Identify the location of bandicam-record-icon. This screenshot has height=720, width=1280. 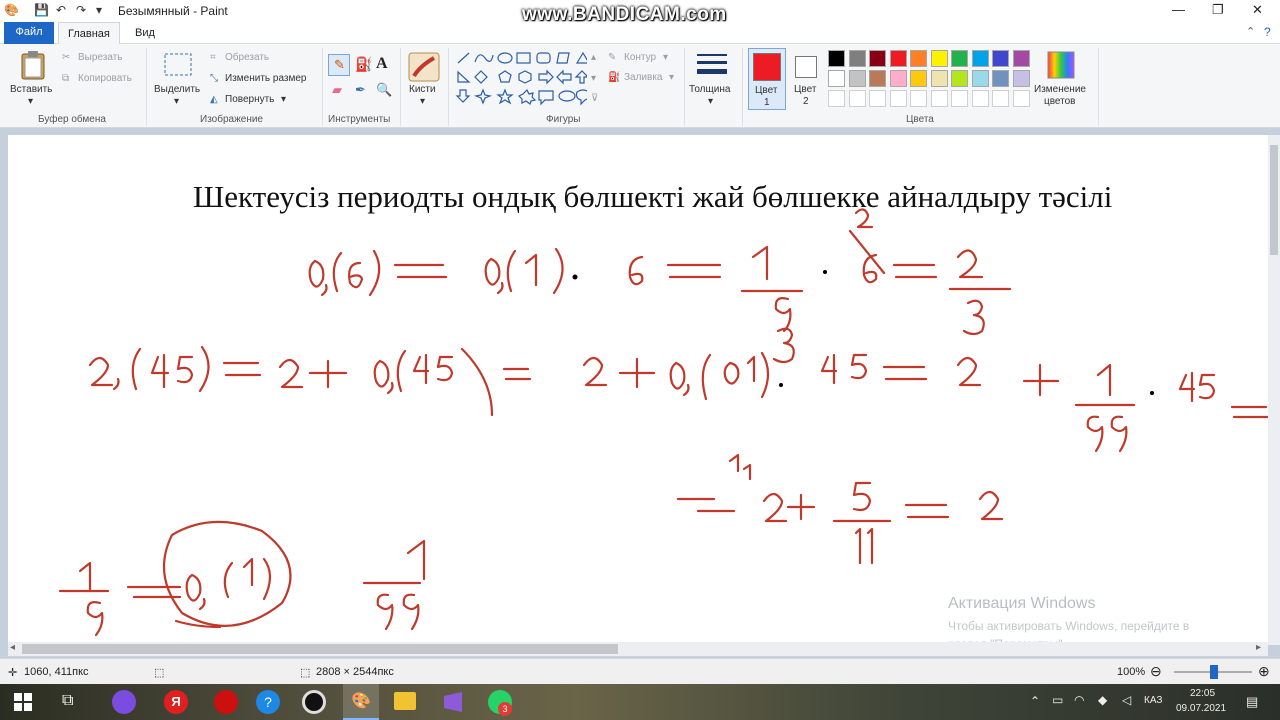
(314, 702).